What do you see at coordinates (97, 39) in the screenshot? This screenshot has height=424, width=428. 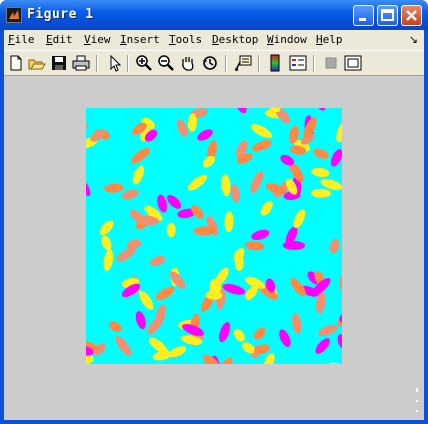 I see `menu-view: View` at bounding box center [97, 39].